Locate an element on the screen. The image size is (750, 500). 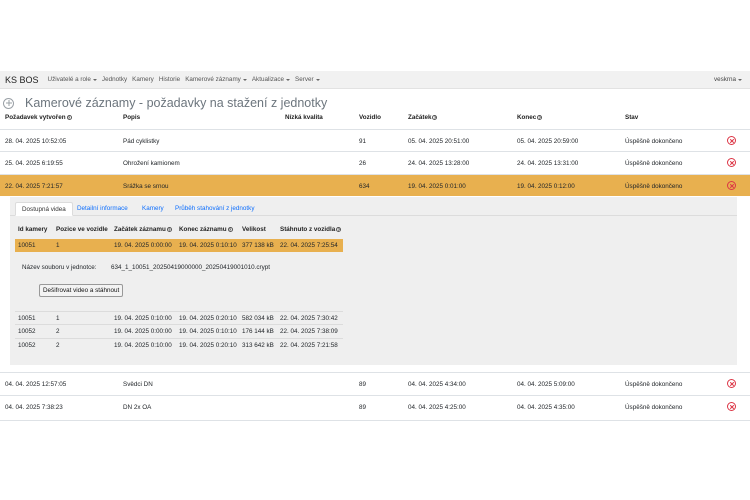
decrypt-download-button: Dešifrovat video a stáhnout is located at coordinates (81, 290).